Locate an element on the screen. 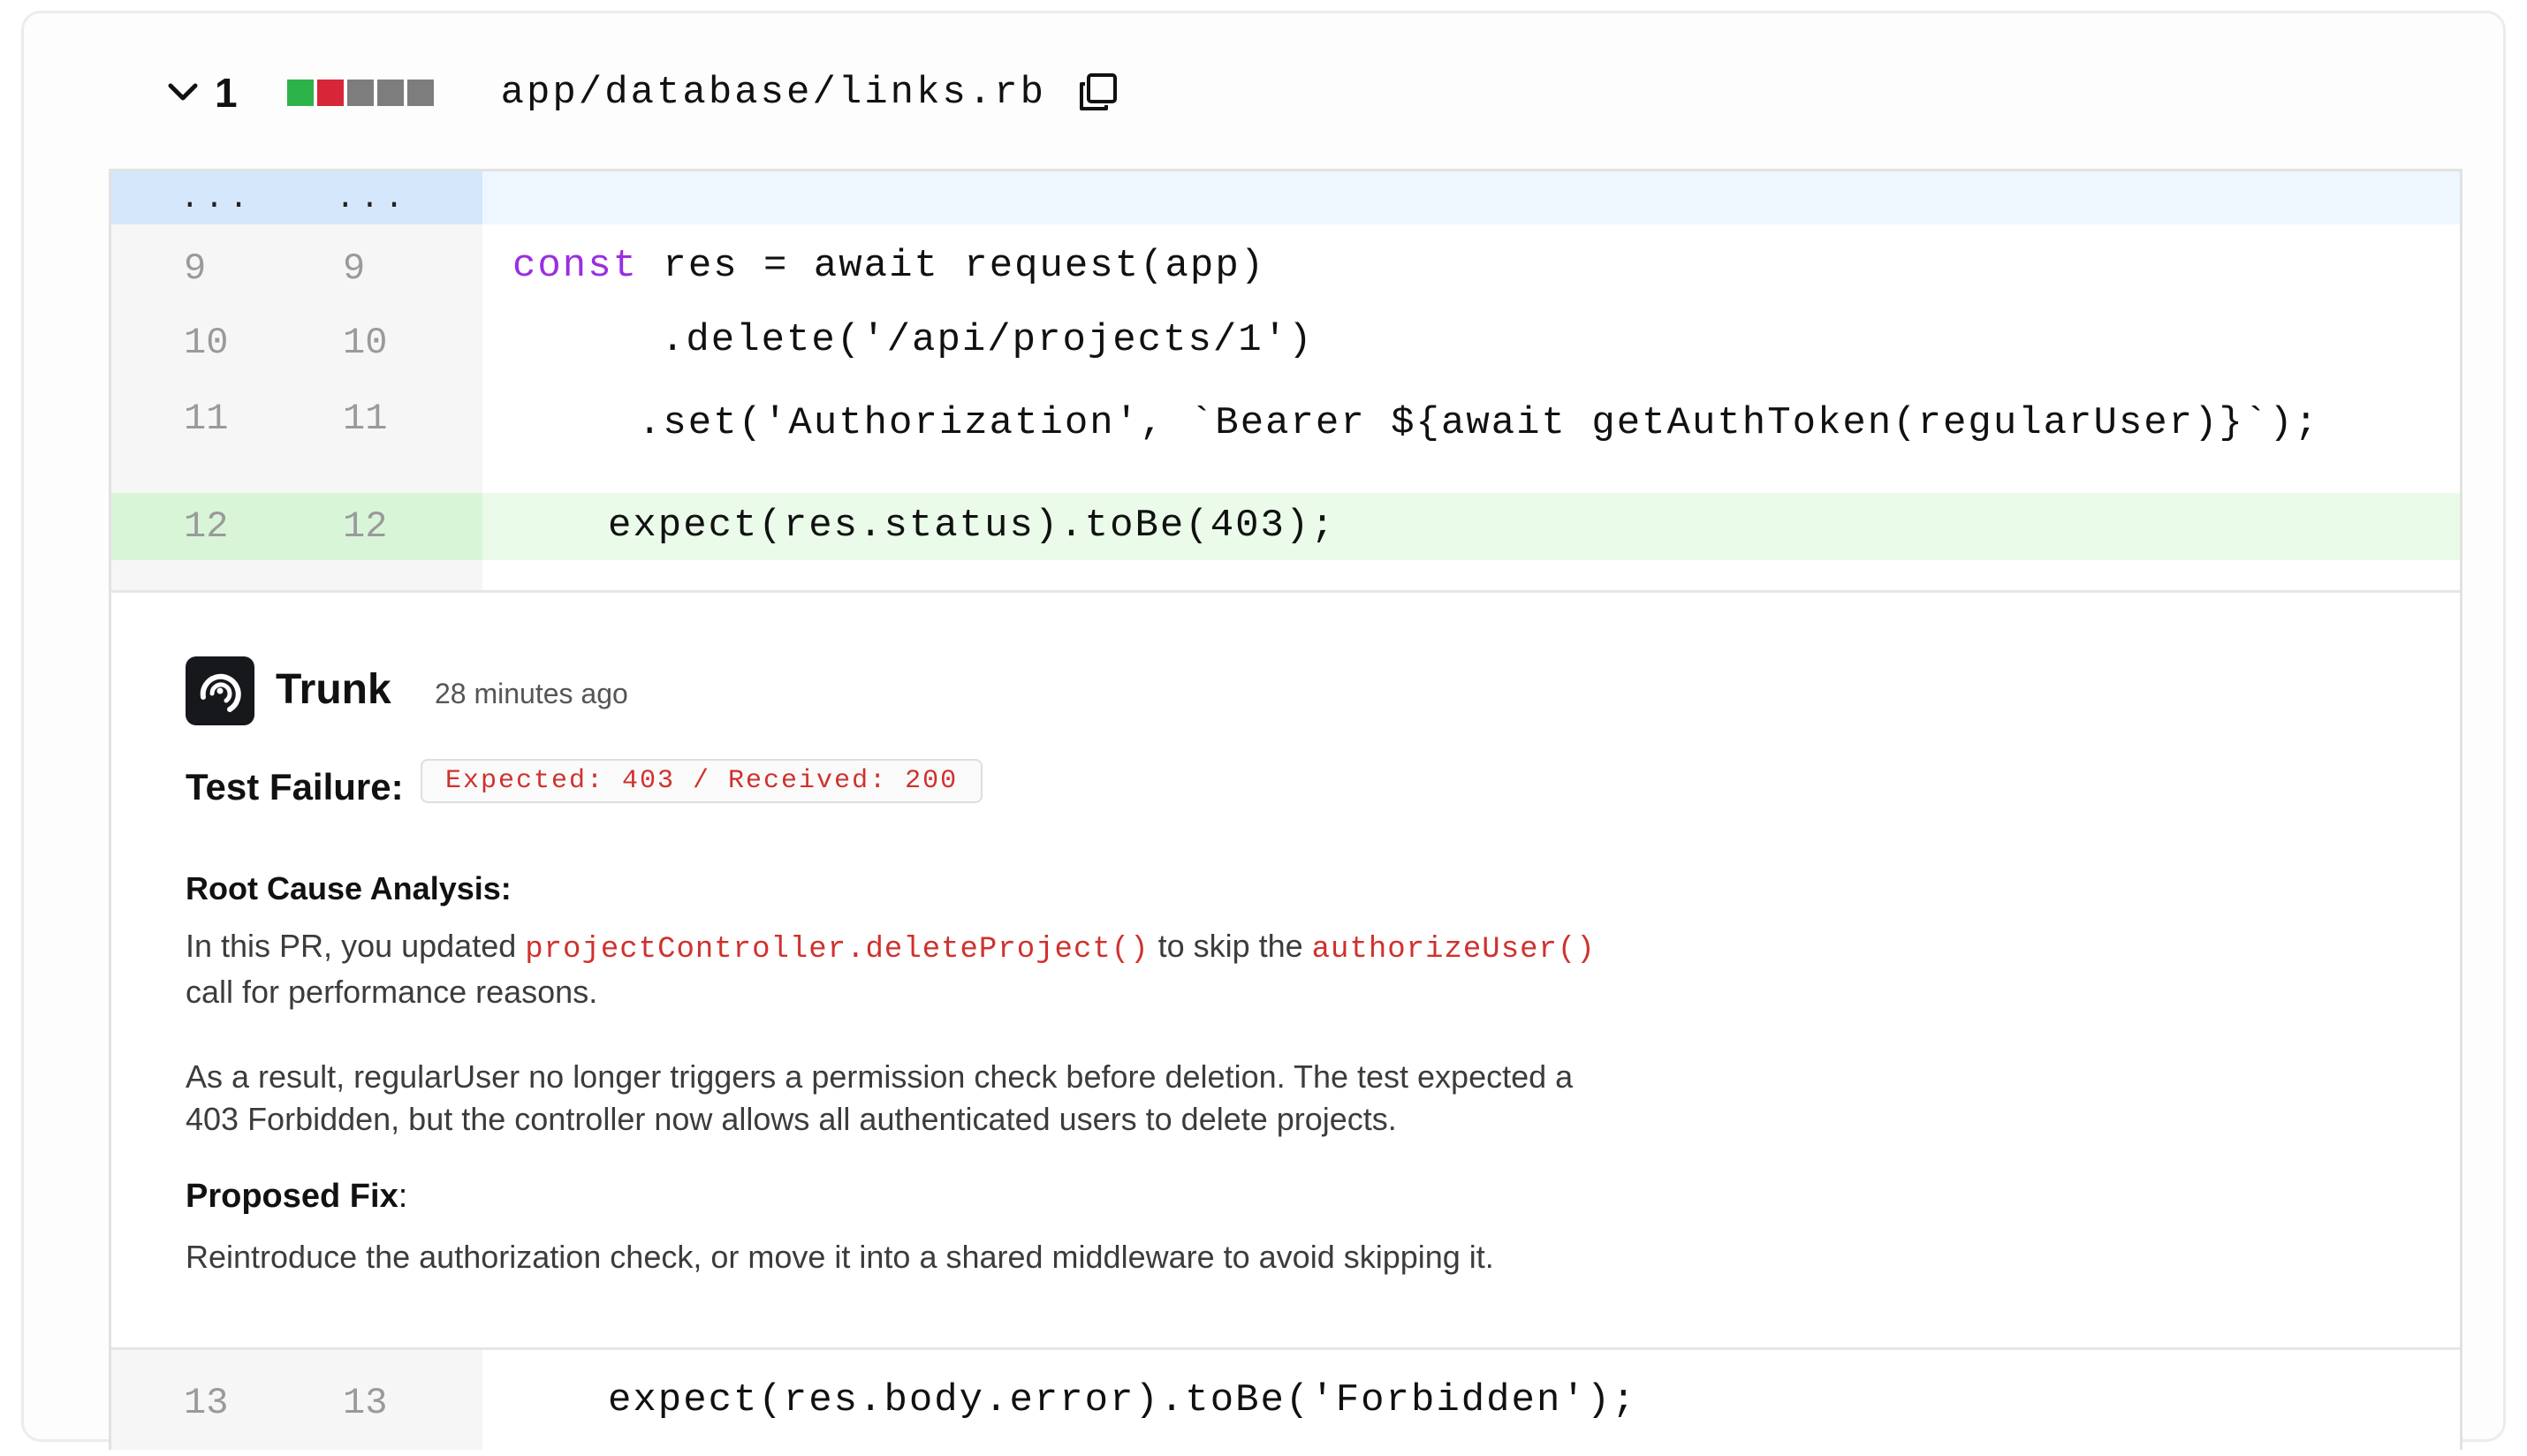 Image resolution: width=2527 pixels, height=1456 pixels. file-path: app/database/links.rb is located at coordinates (774, 93).